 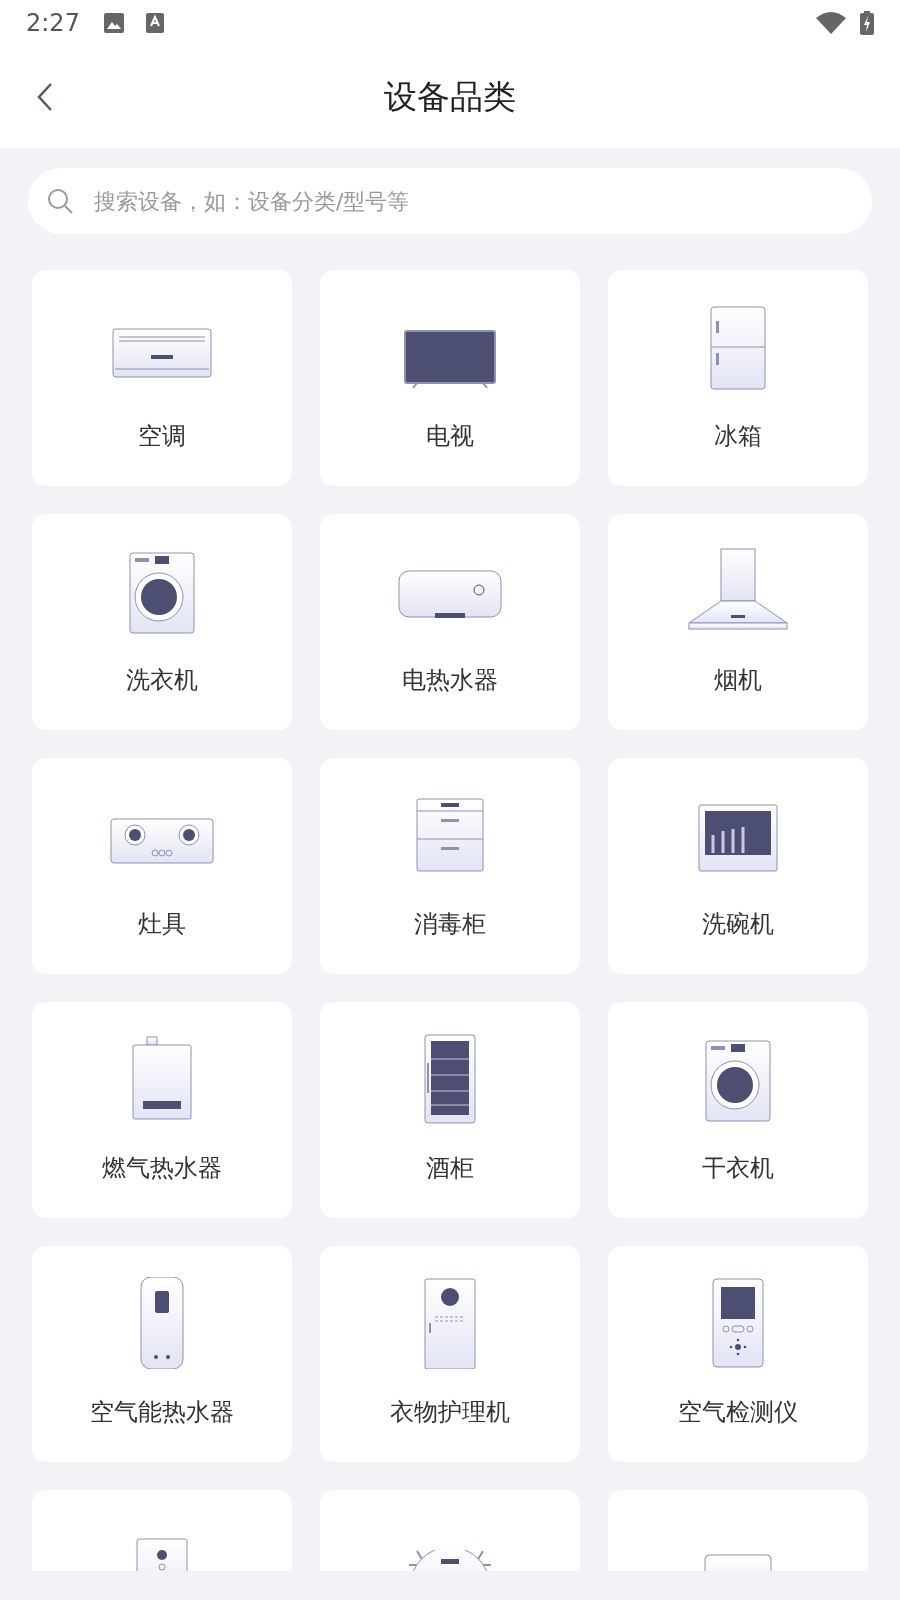 I want to click on search-icon, so click(x=60, y=201).